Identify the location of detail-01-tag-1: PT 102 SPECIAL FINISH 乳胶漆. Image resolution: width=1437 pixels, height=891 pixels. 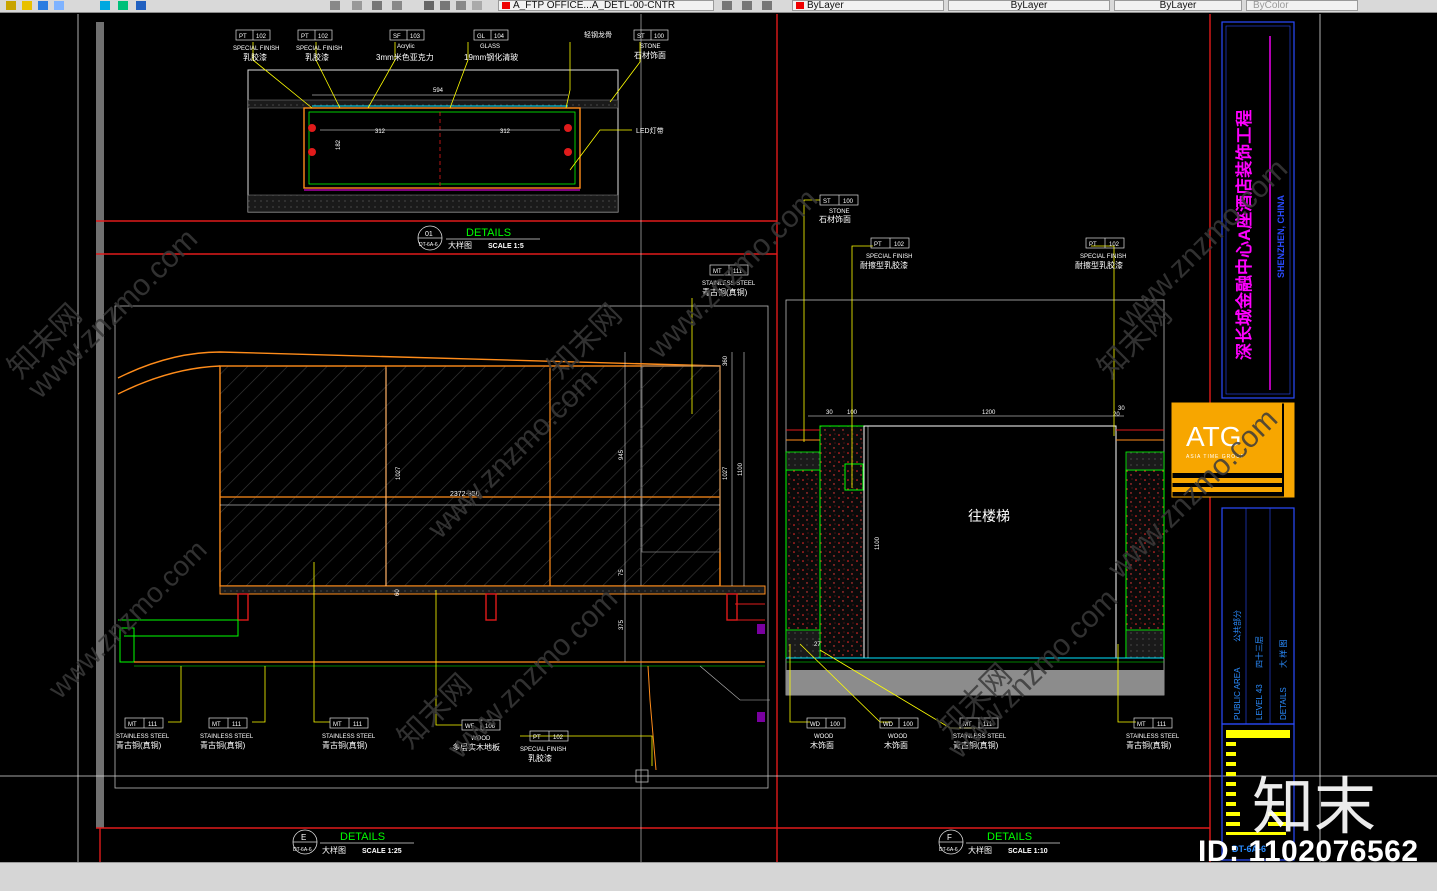
(256, 45).